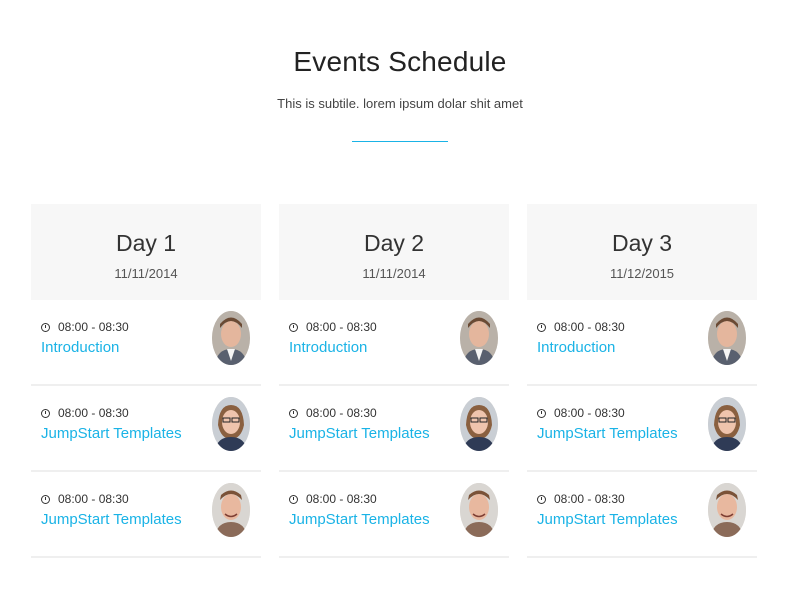 The height and width of the screenshot is (600, 800). I want to click on day-header: Day 1 11/11/2014, so click(146, 252).